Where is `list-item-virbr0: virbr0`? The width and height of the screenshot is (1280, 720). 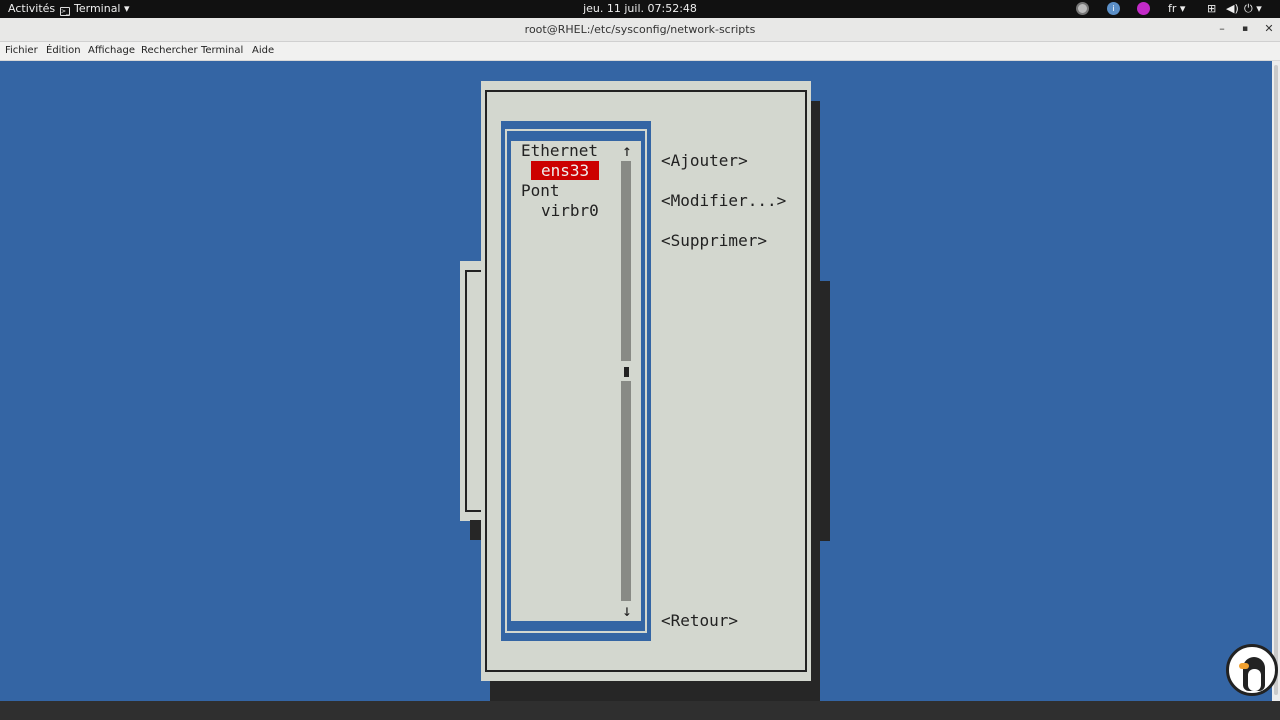
list-item-virbr0: virbr0 is located at coordinates (560, 211).